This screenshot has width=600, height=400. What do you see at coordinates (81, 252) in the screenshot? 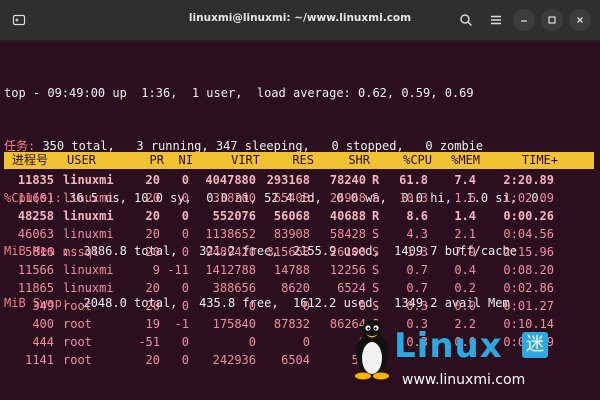
I see `cell-user: mssql` at bounding box center [81, 252].